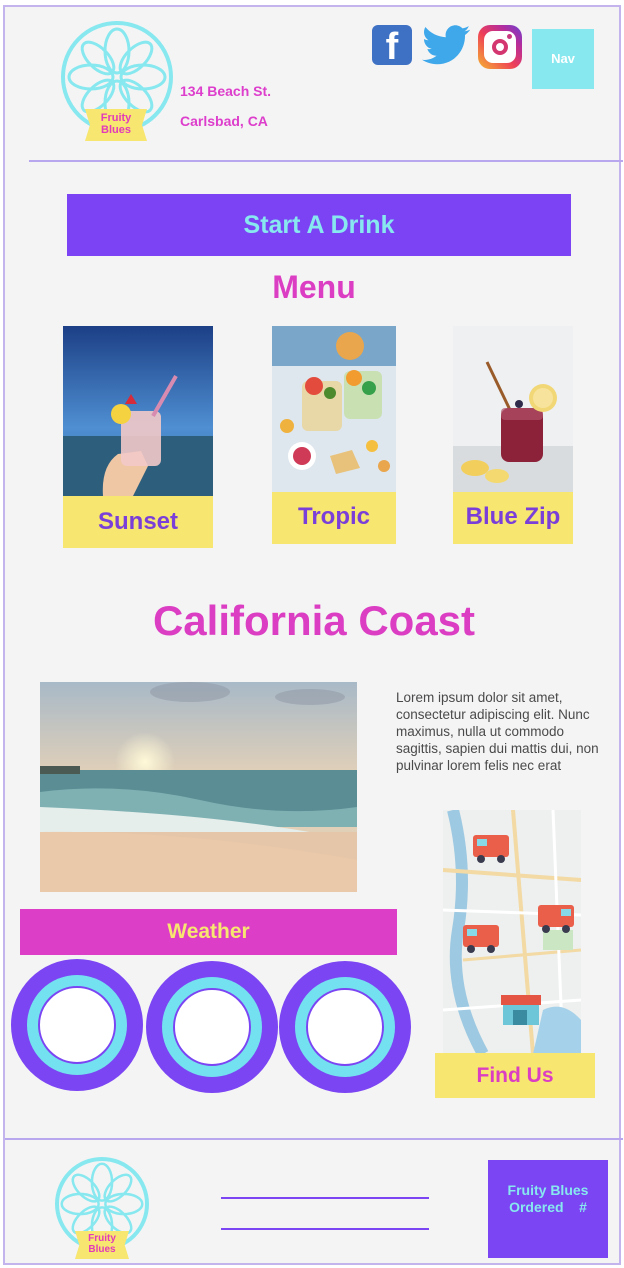  Describe the element at coordinates (117, 84) in the screenshot. I see `logo: Fruity Blues` at that location.